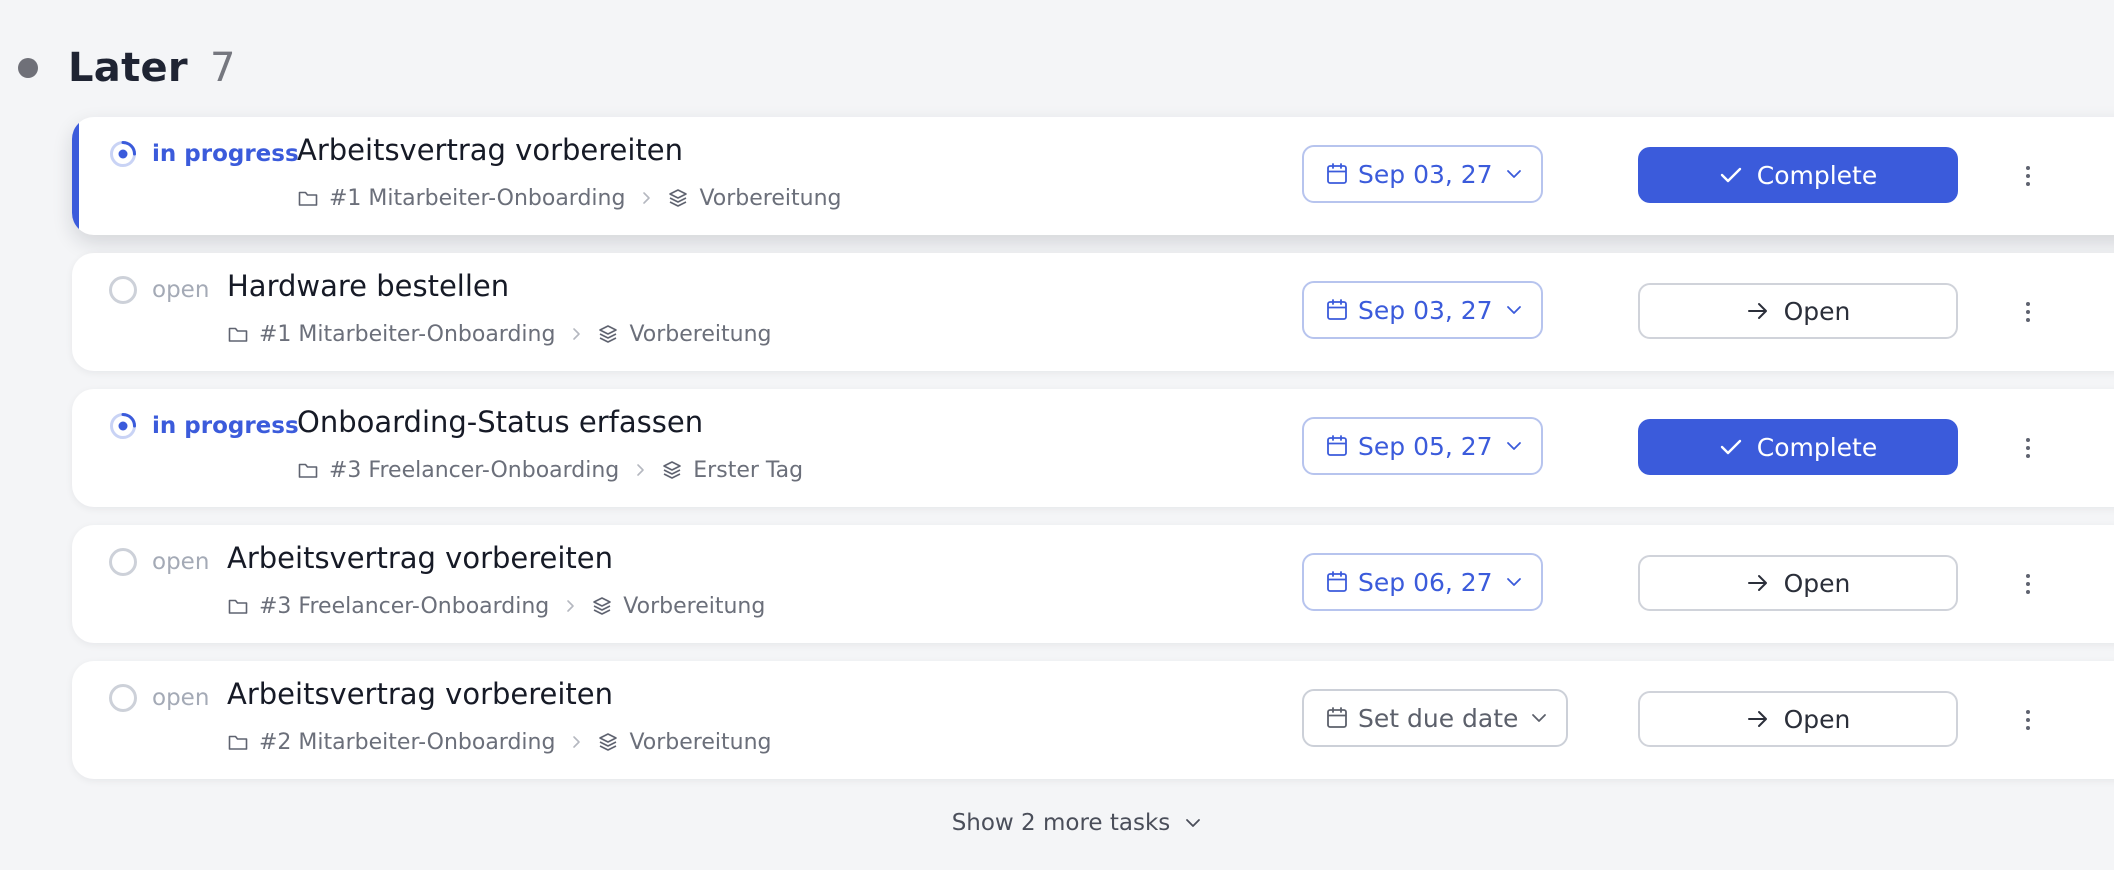 The height and width of the screenshot is (870, 2114). Describe the element at coordinates (748, 470) in the screenshot. I see `phase-link: Erster Tag` at that location.